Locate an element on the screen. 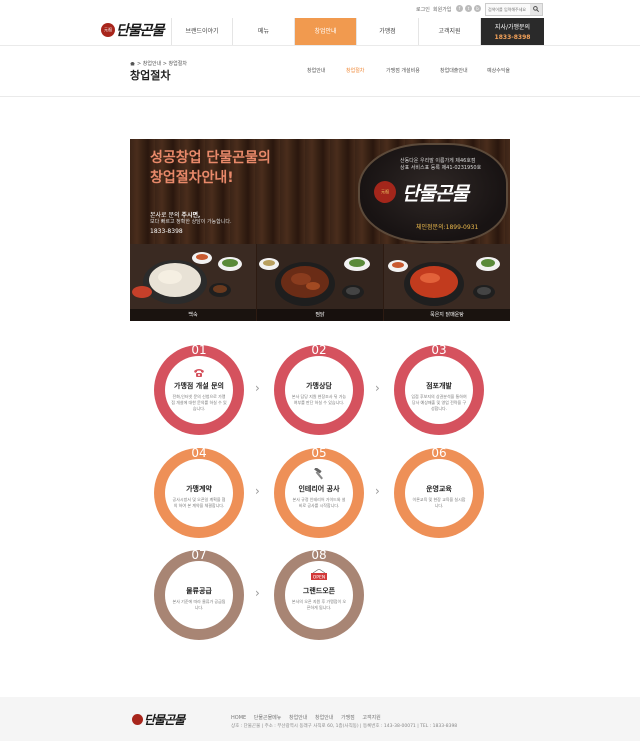  search-button is located at coordinates (536, 9).